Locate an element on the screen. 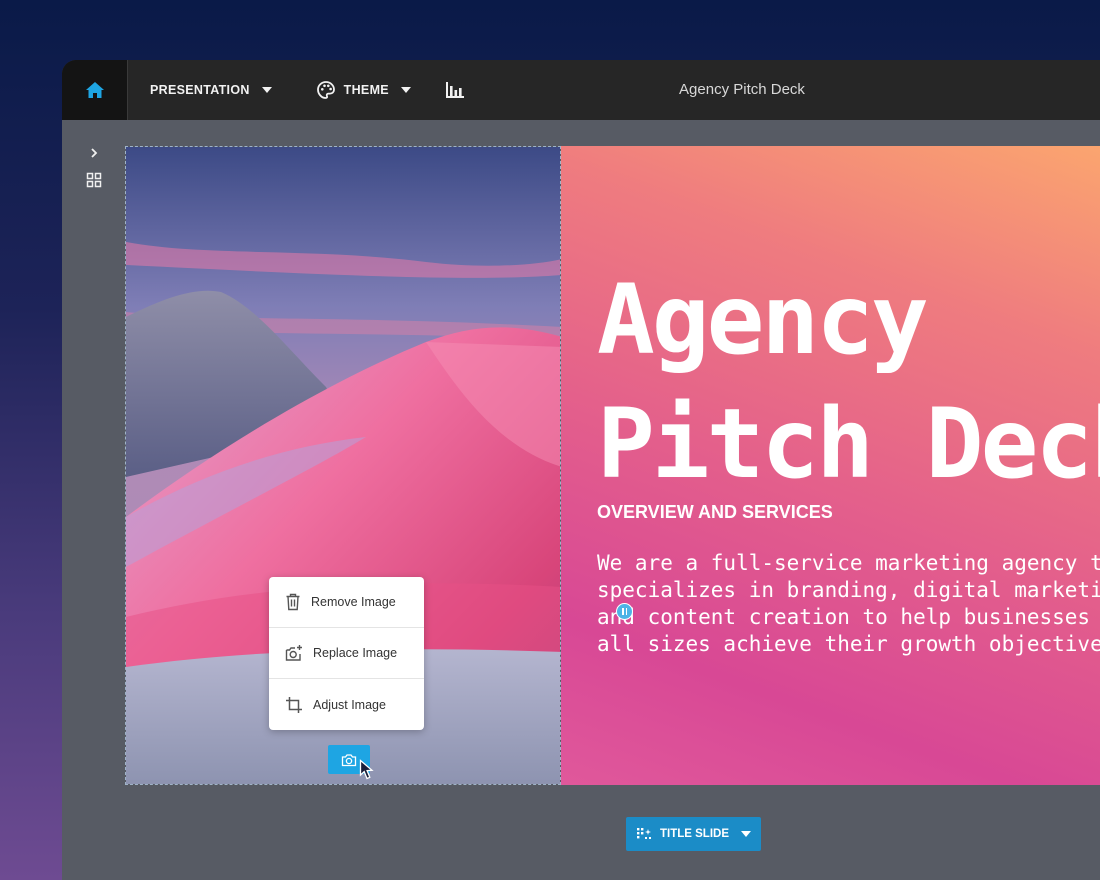 This screenshot has height=880, width=1100. camera-icon is located at coordinates (349, 759).